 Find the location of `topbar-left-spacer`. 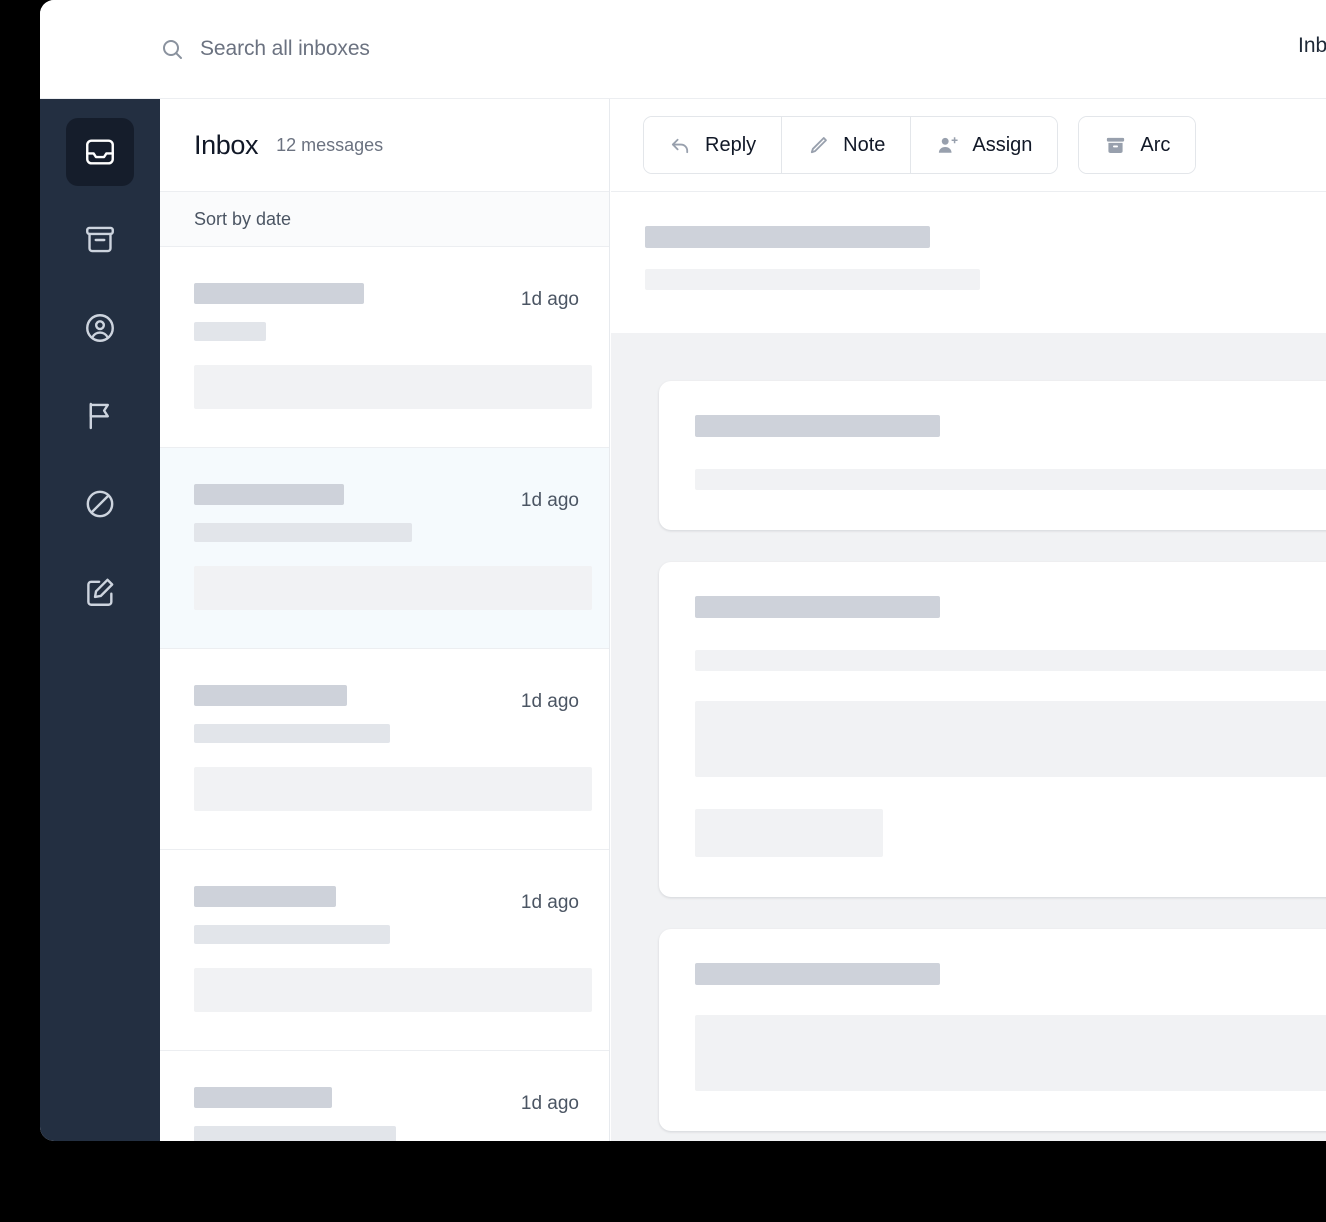

topbar-left-spacer is located at coordinates (100, 49).